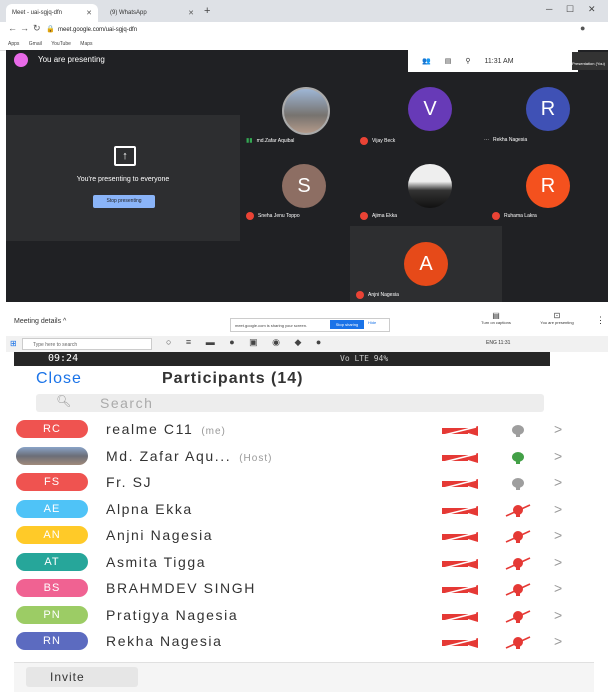  Describe the element at coordinates (52, 535) in the screenshot. I see `participant-avatar: AN` at that location.